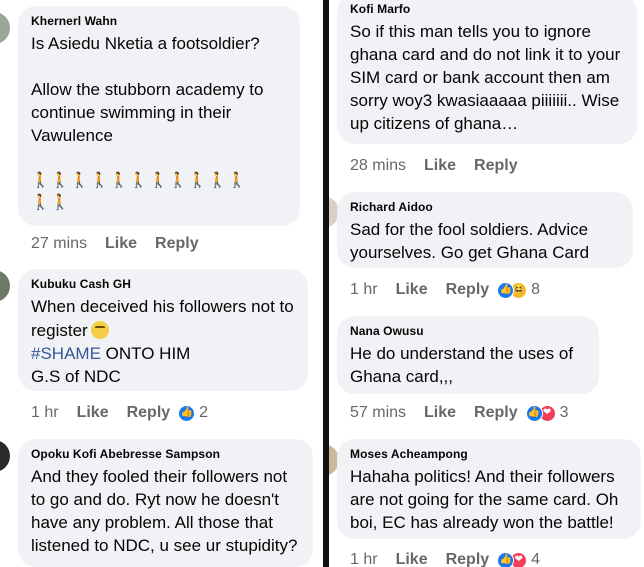 Image resolution: width=644 pixels, height=567 pixels. I want to click on comment-line: ONTO HIM, so click(145, 353).